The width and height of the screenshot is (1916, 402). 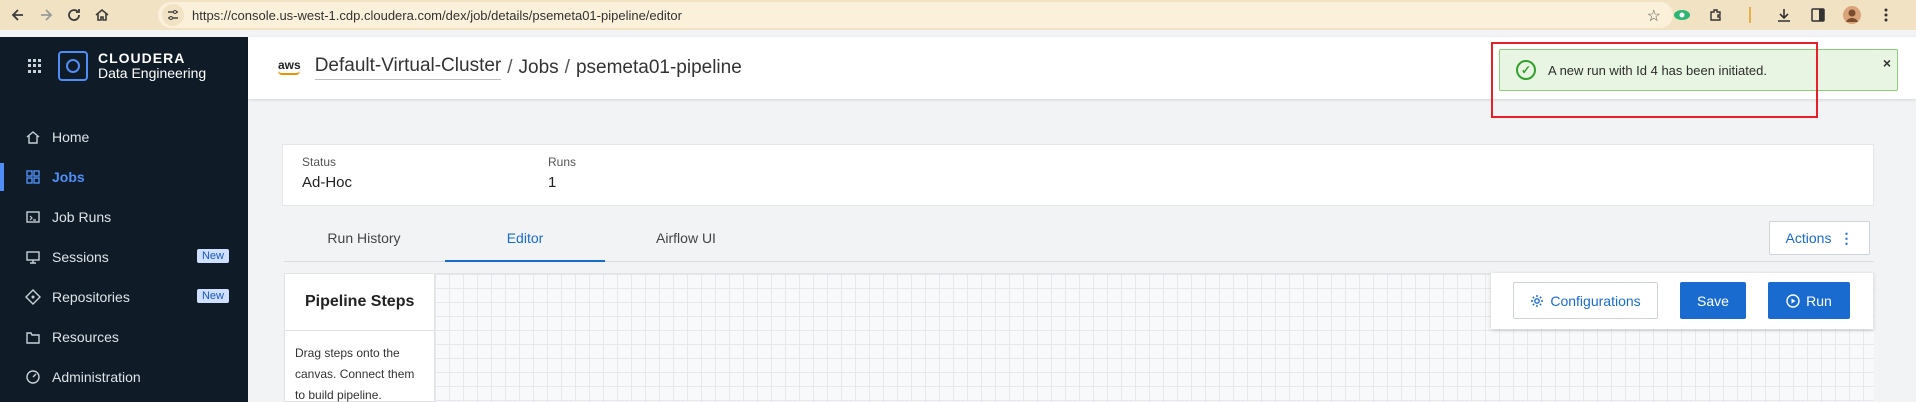 What do you see at coordinates (35, 66) in the screenshot?
I see `app-launcher-icon` at bounding box center [35, 66].